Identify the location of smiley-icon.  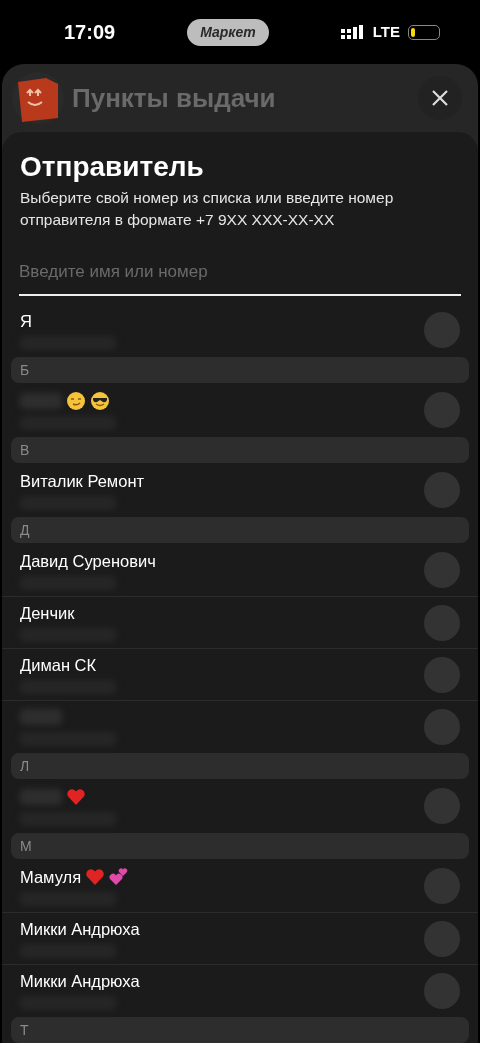
(76, 400).